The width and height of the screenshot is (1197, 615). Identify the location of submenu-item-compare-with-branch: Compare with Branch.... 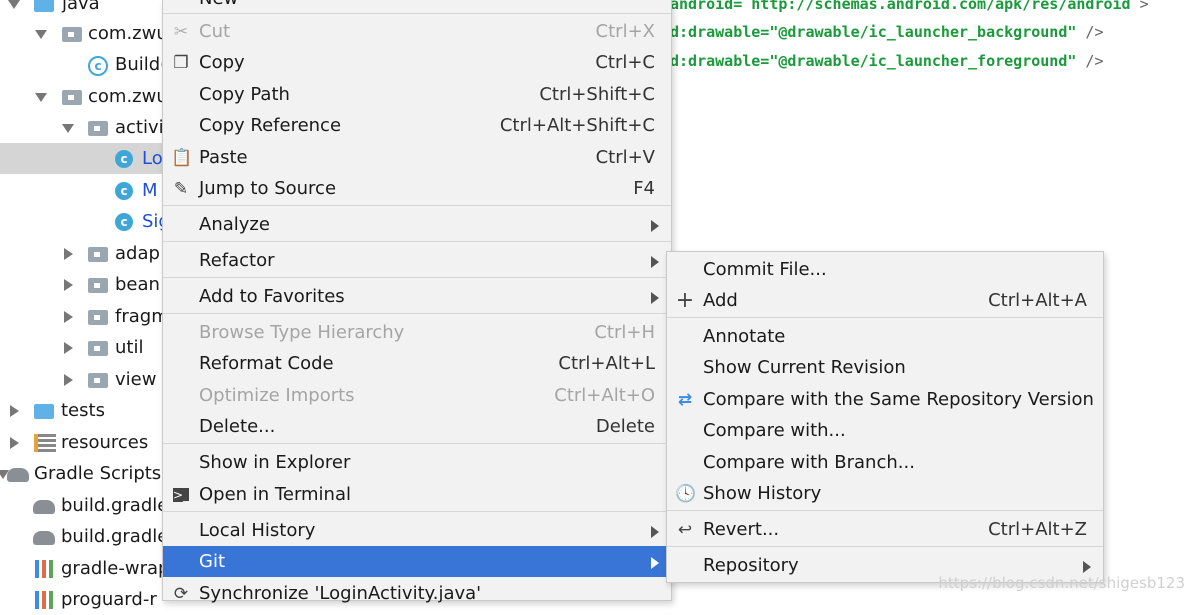
(885, 462).